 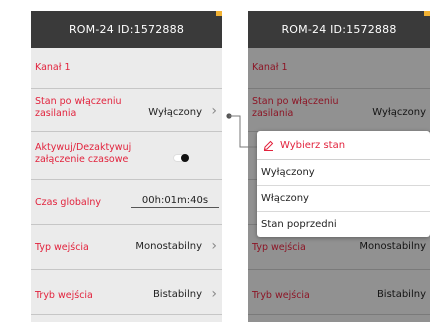 What do you see at coordinates (343, 199) in the screenshot?
I see `option-on: Włączony` at bounding box center [343, 199].